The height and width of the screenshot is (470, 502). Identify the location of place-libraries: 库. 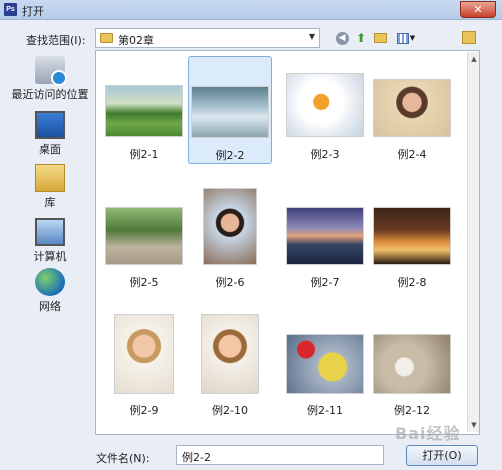
(50, 187).